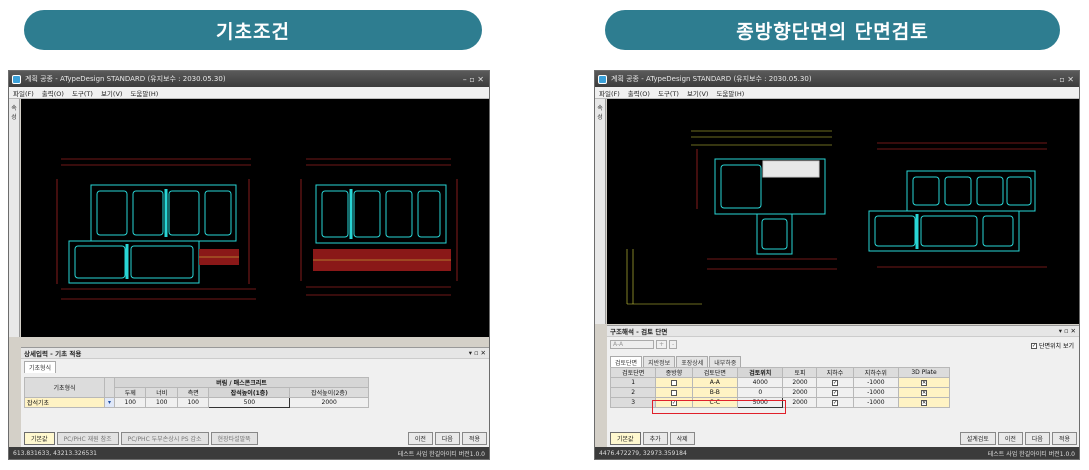 The height and width of the screenshot is (470, 1089). What do you see at coordinates (253, 30) in the screenshot?
I see `header-left: 기초조건` at bounding box center [253, 30].